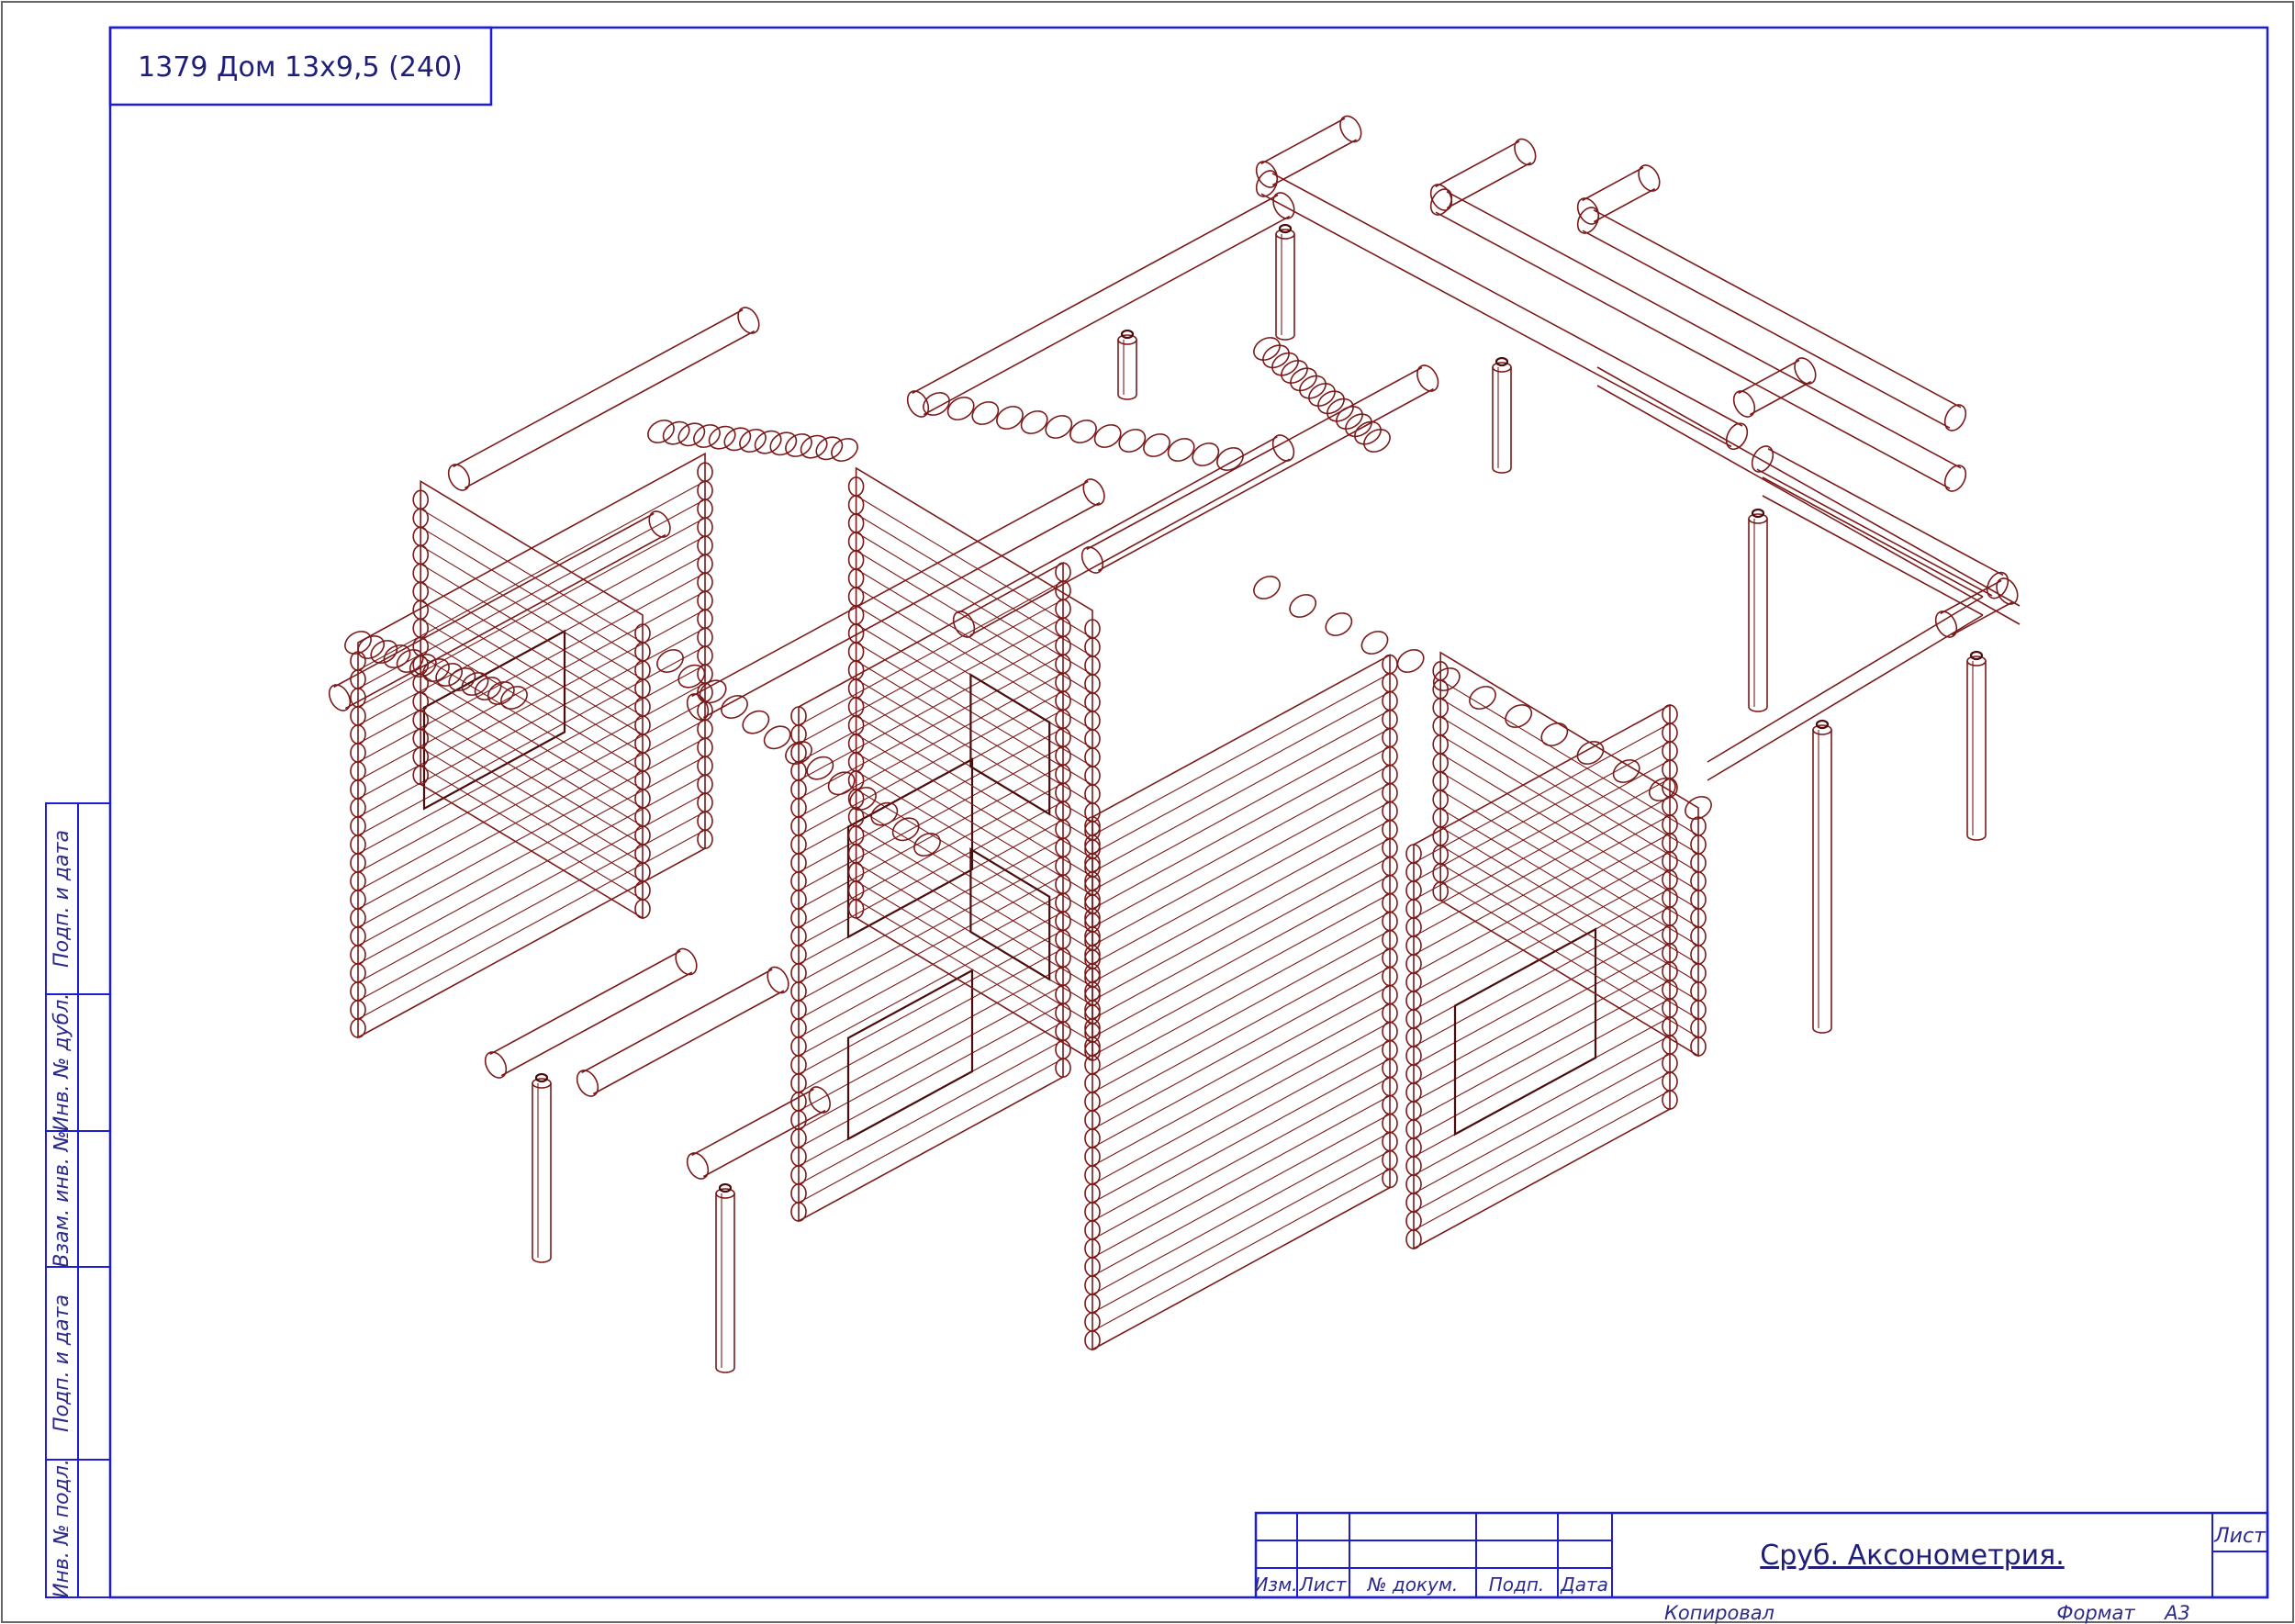 This screenshot has width=2295, height=1624. I want to click on roof-ridge-beam-4-edge, so click(1874, 532).